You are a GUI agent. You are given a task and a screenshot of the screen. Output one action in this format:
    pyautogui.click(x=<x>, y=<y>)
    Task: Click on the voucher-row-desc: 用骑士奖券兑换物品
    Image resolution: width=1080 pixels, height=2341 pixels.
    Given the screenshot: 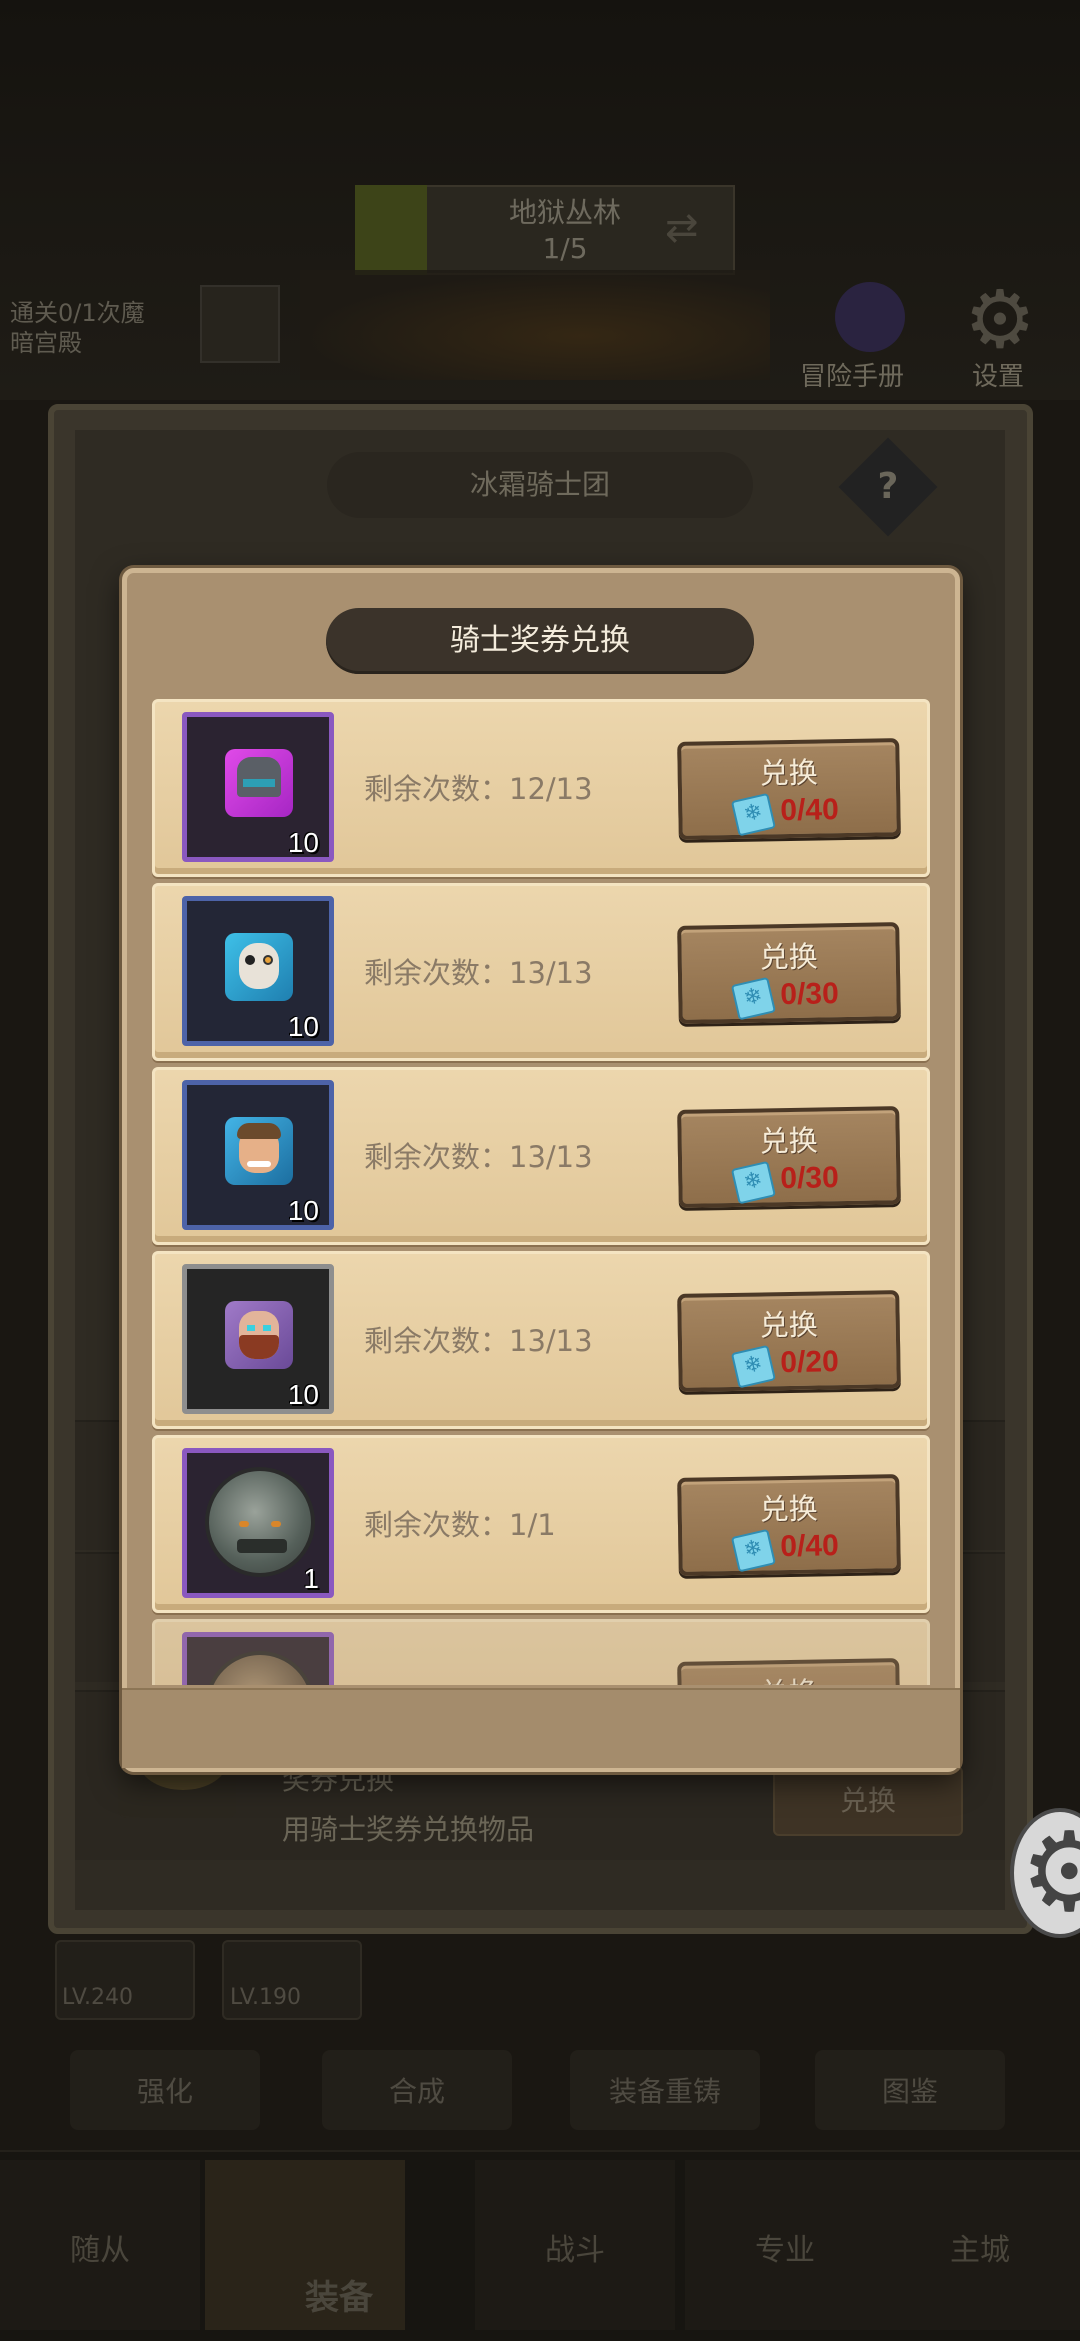 What is the action you would take?
    pyautogui.click(x=408, y=1829)
    